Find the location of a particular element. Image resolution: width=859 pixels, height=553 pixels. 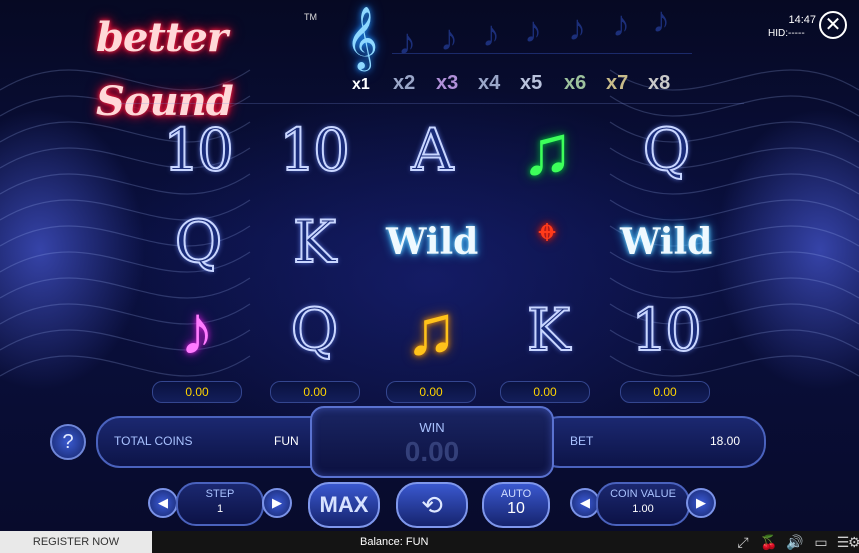

step-decrease-button: ◀ is located at coordinates (163, 503).